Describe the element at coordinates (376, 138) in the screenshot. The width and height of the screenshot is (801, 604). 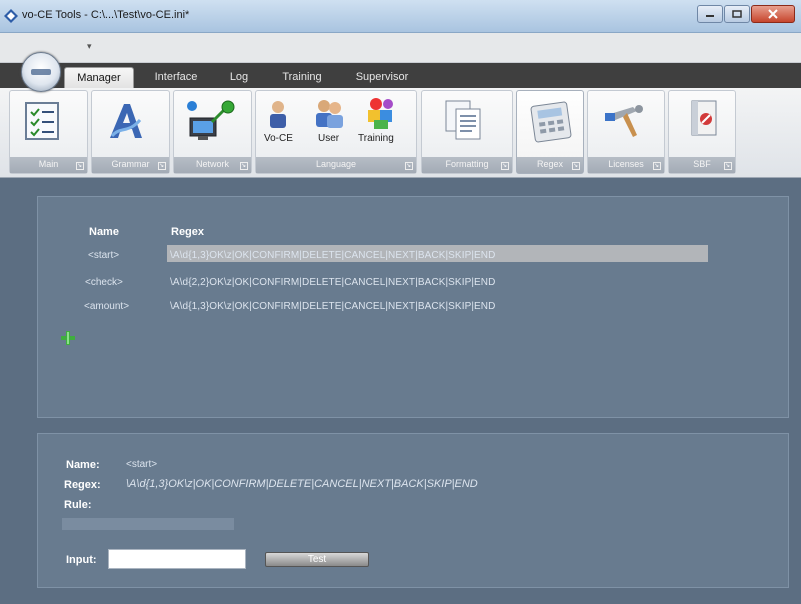
I see `training-button-label: Training` at that location.